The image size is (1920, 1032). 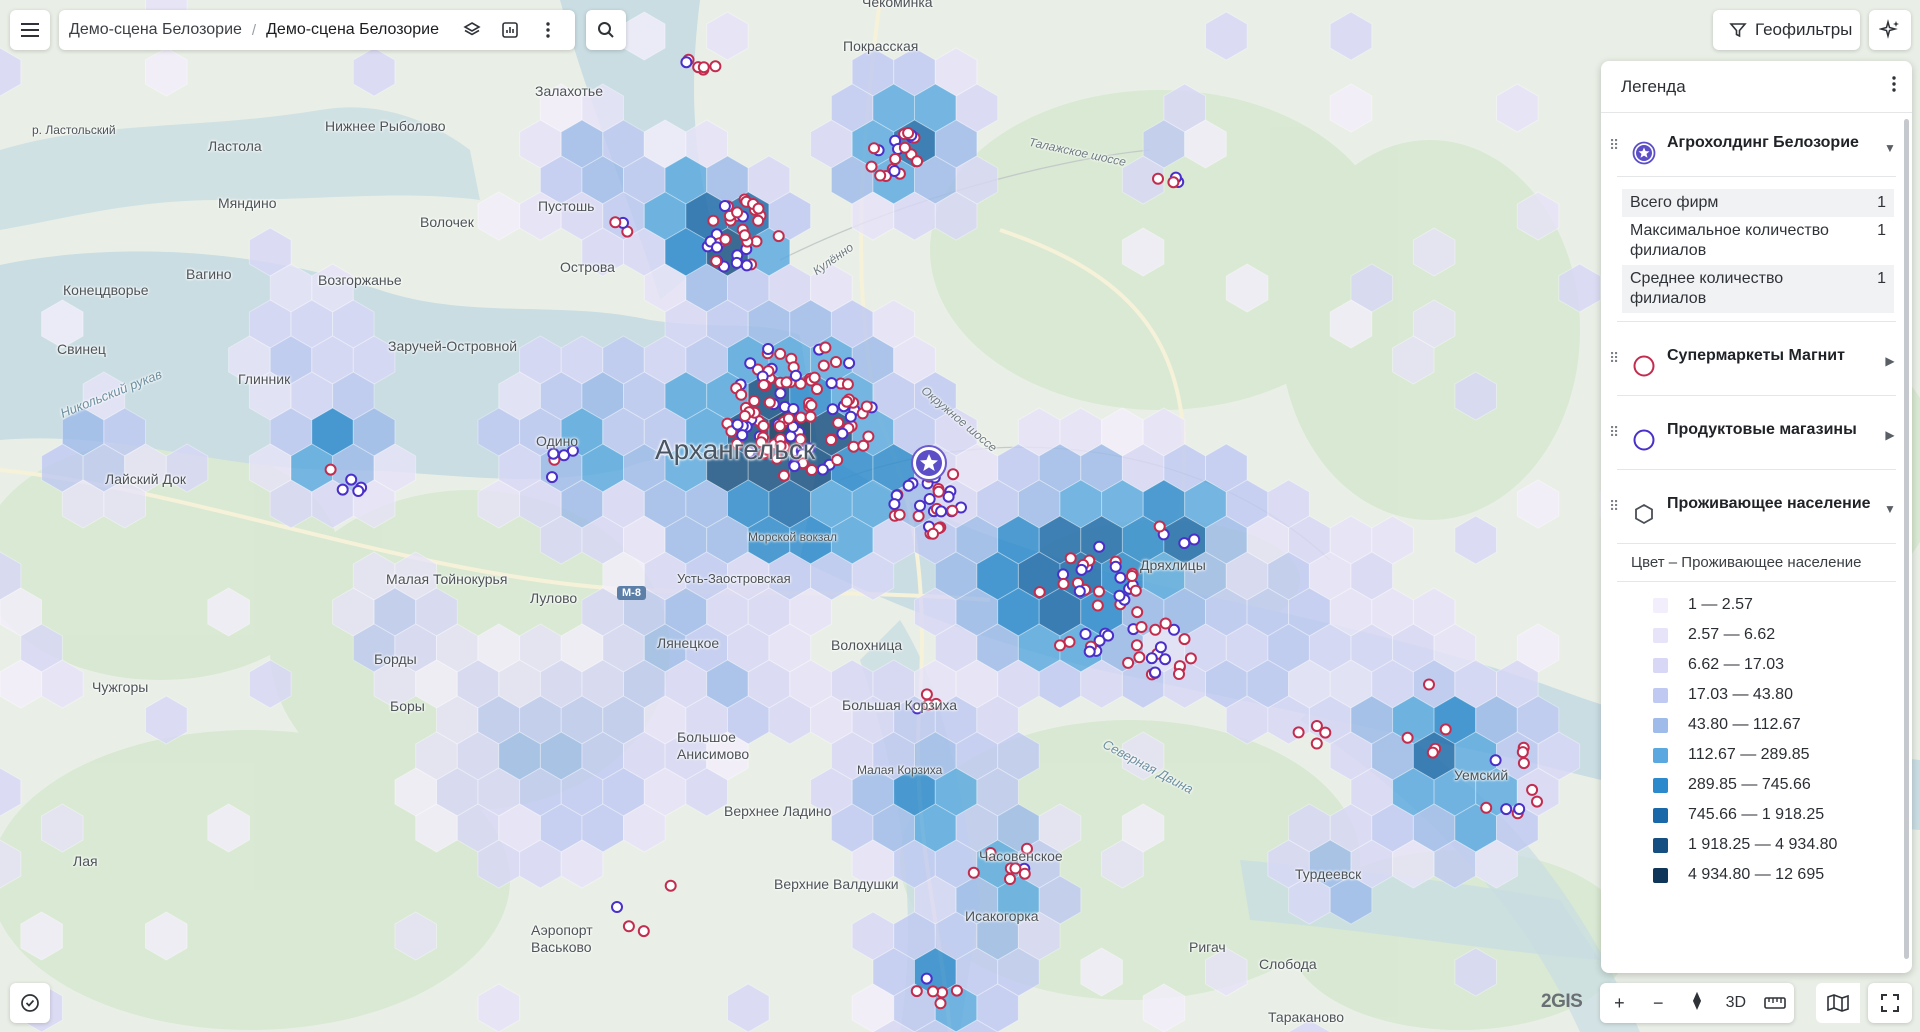 What do you see at coordinates (1735, 1003) in the screenshot?
I see `3d-toggle-button: 3D` at bounding box center [1735, 1003].